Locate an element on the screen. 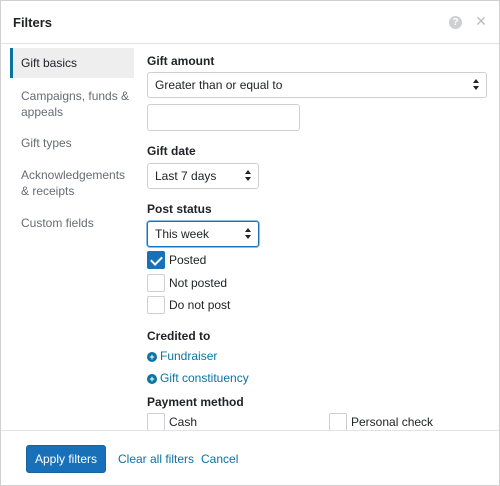 This screenshot has height=486, width=500. cash-checkbox-label: Cash is located at coordinates (183, 422).